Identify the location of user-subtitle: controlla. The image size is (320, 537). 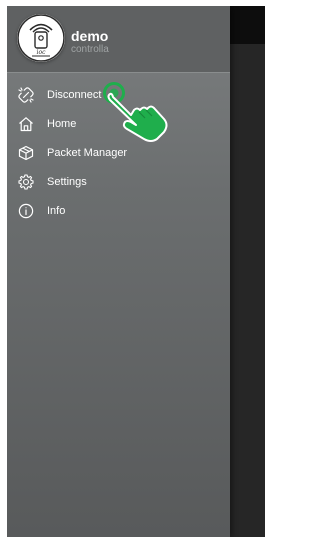
(90, 49).